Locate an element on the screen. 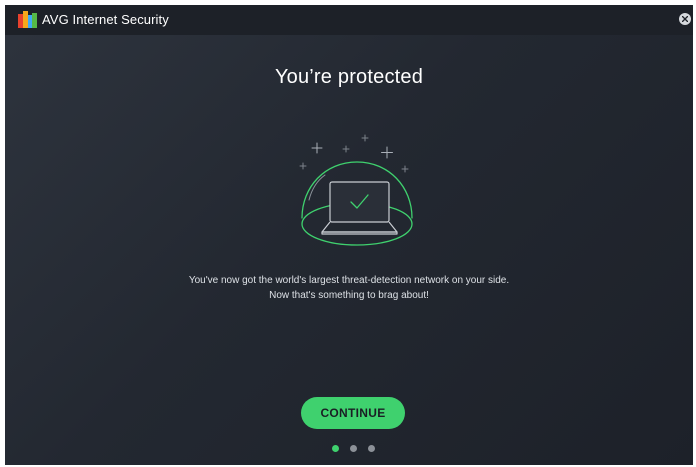  close-button is located at coordinates (685, 19).